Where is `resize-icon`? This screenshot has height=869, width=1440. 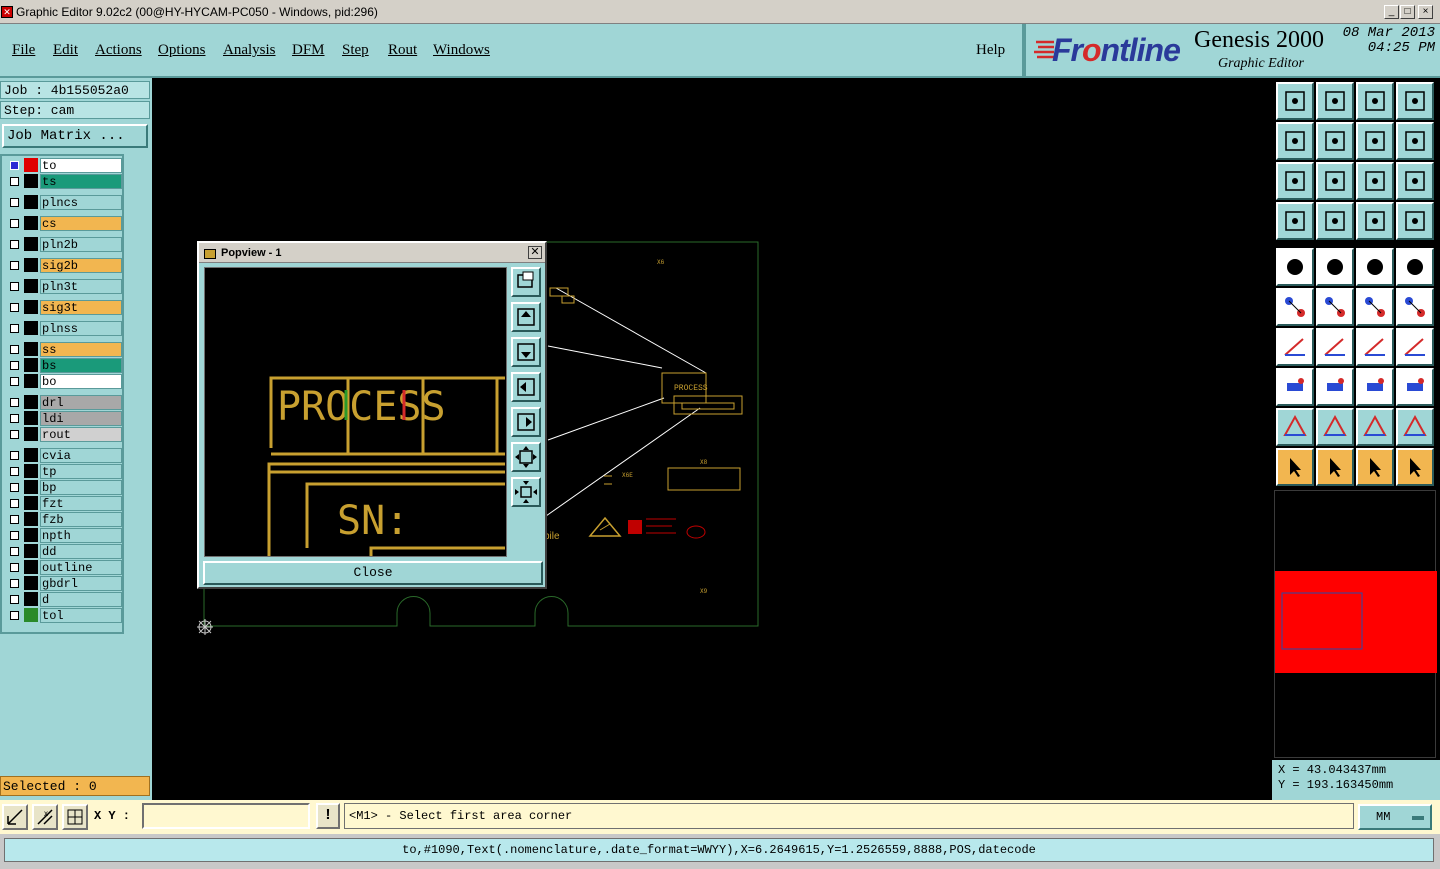 resize-icon is located at coordinates (1375, 387).